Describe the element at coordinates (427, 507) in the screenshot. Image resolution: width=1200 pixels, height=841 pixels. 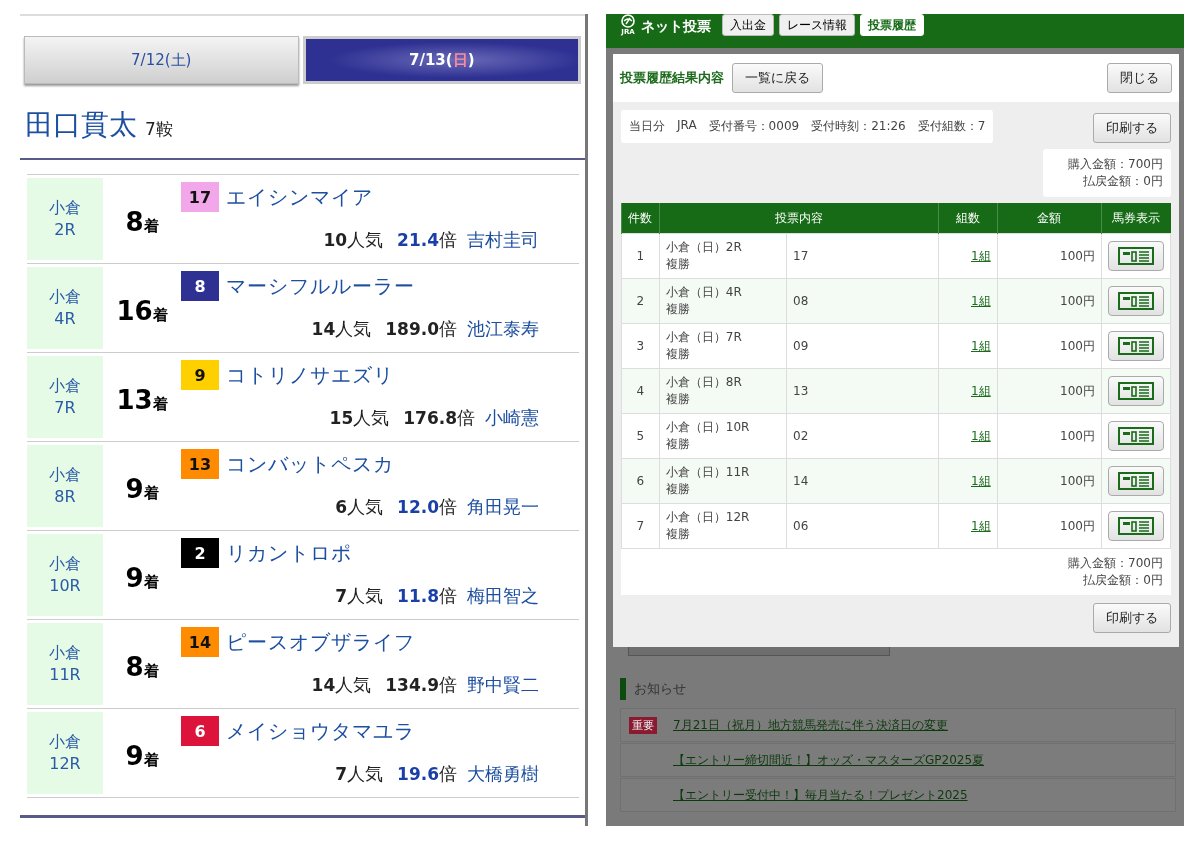
I see `odds: 12.0倍` at that location.